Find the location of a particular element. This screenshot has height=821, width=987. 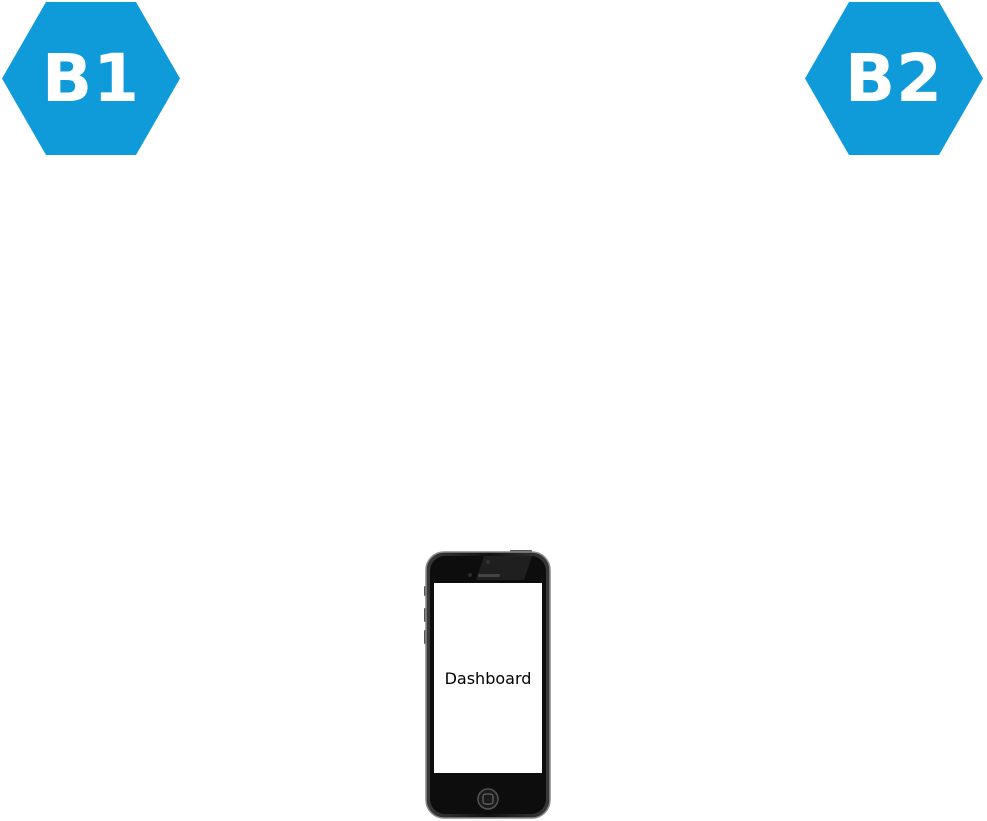

b1-hexagon: B1 is located at coordinates (91, 78).